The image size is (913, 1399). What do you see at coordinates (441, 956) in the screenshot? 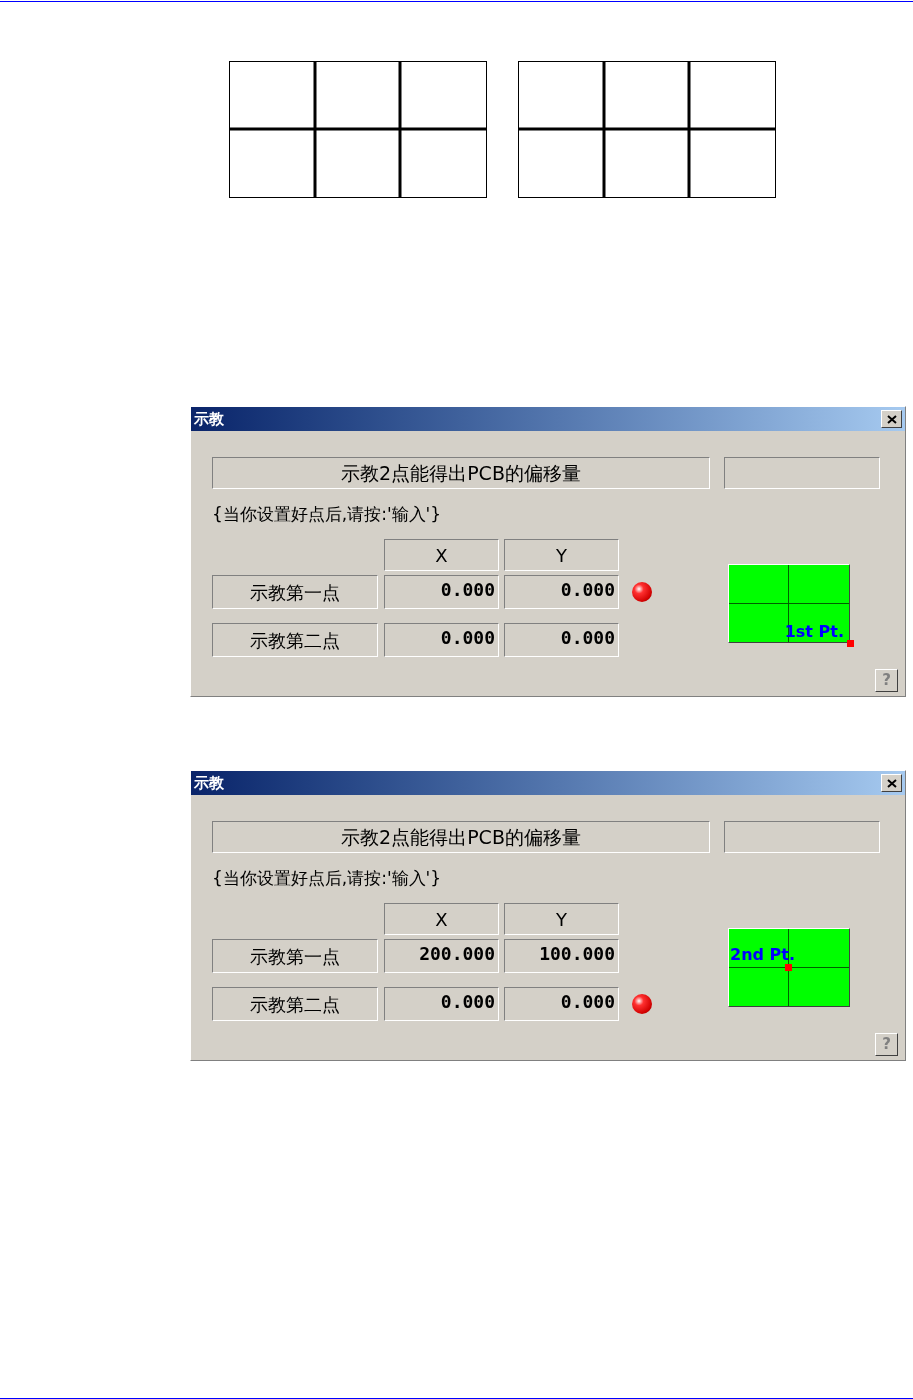
I see `coordinate-field: 200.000` at bounding box center [441, 956].